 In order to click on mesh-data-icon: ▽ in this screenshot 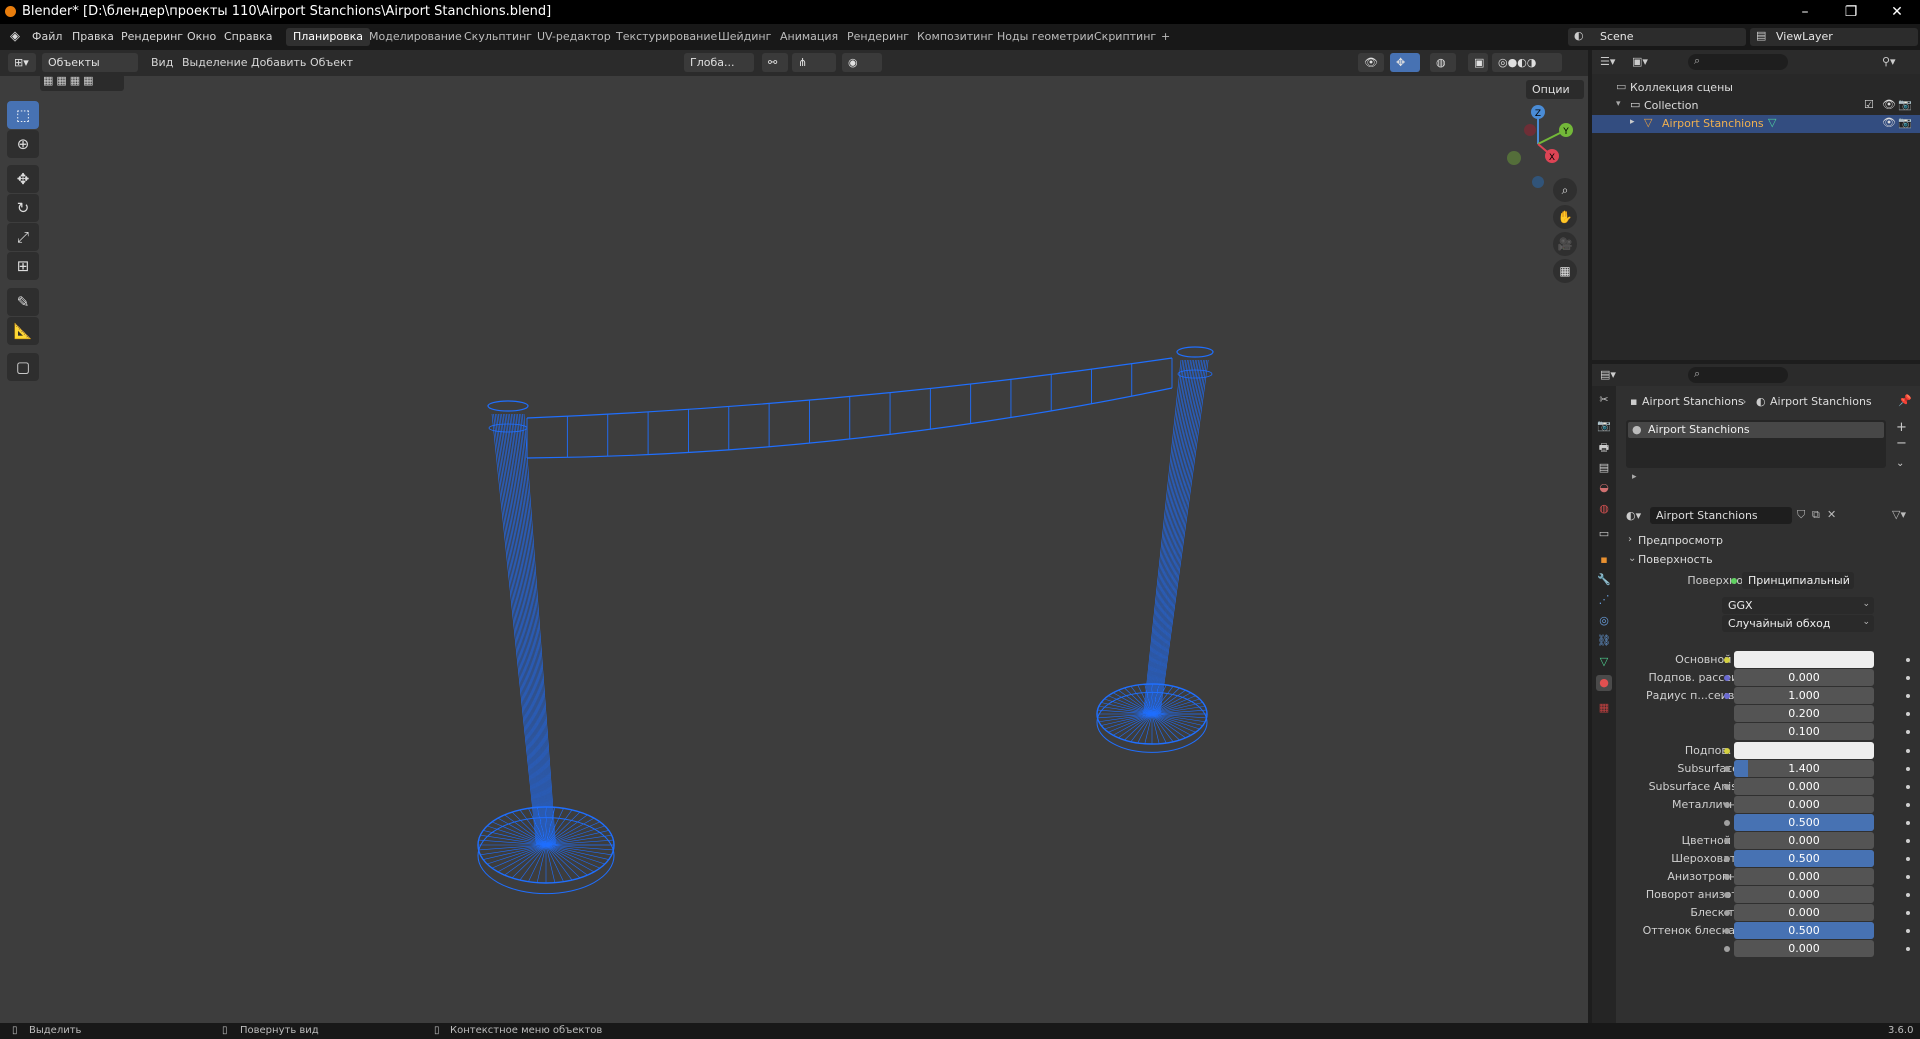, I will do `click(1772, 122)`.